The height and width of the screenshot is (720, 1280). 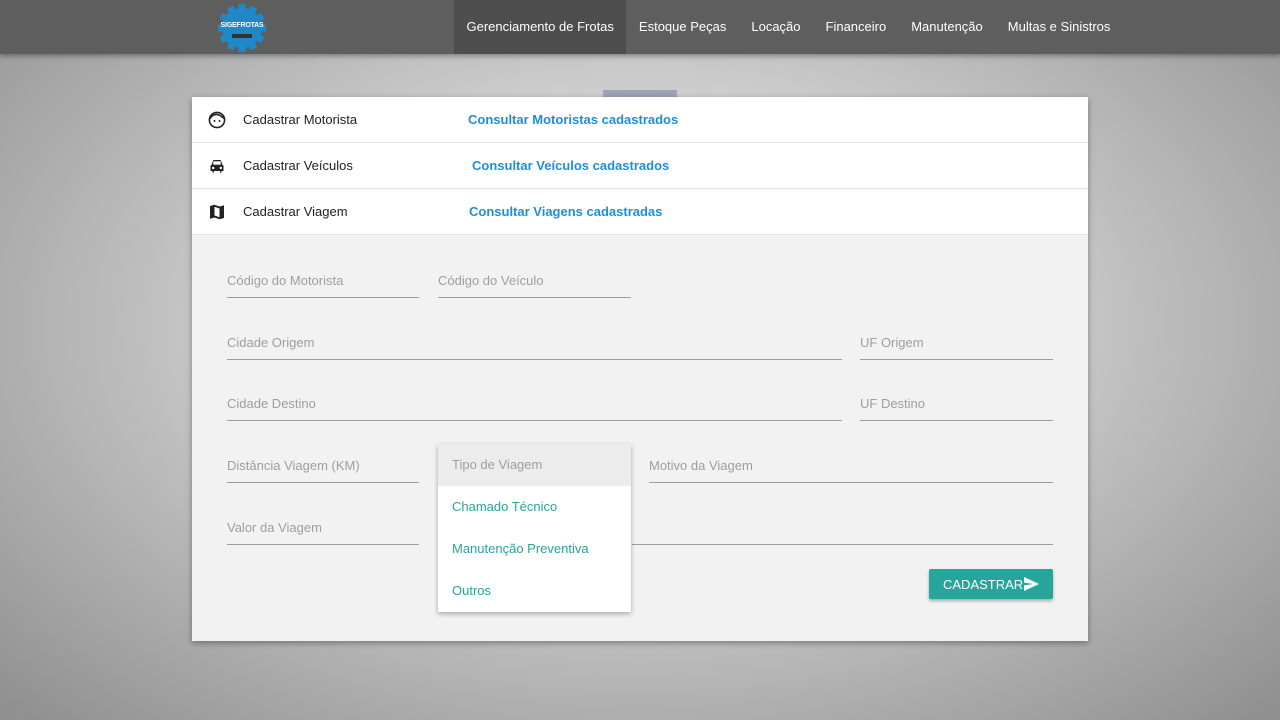 I want to click on motivo-viagem-field, so click(x=851, y=466).